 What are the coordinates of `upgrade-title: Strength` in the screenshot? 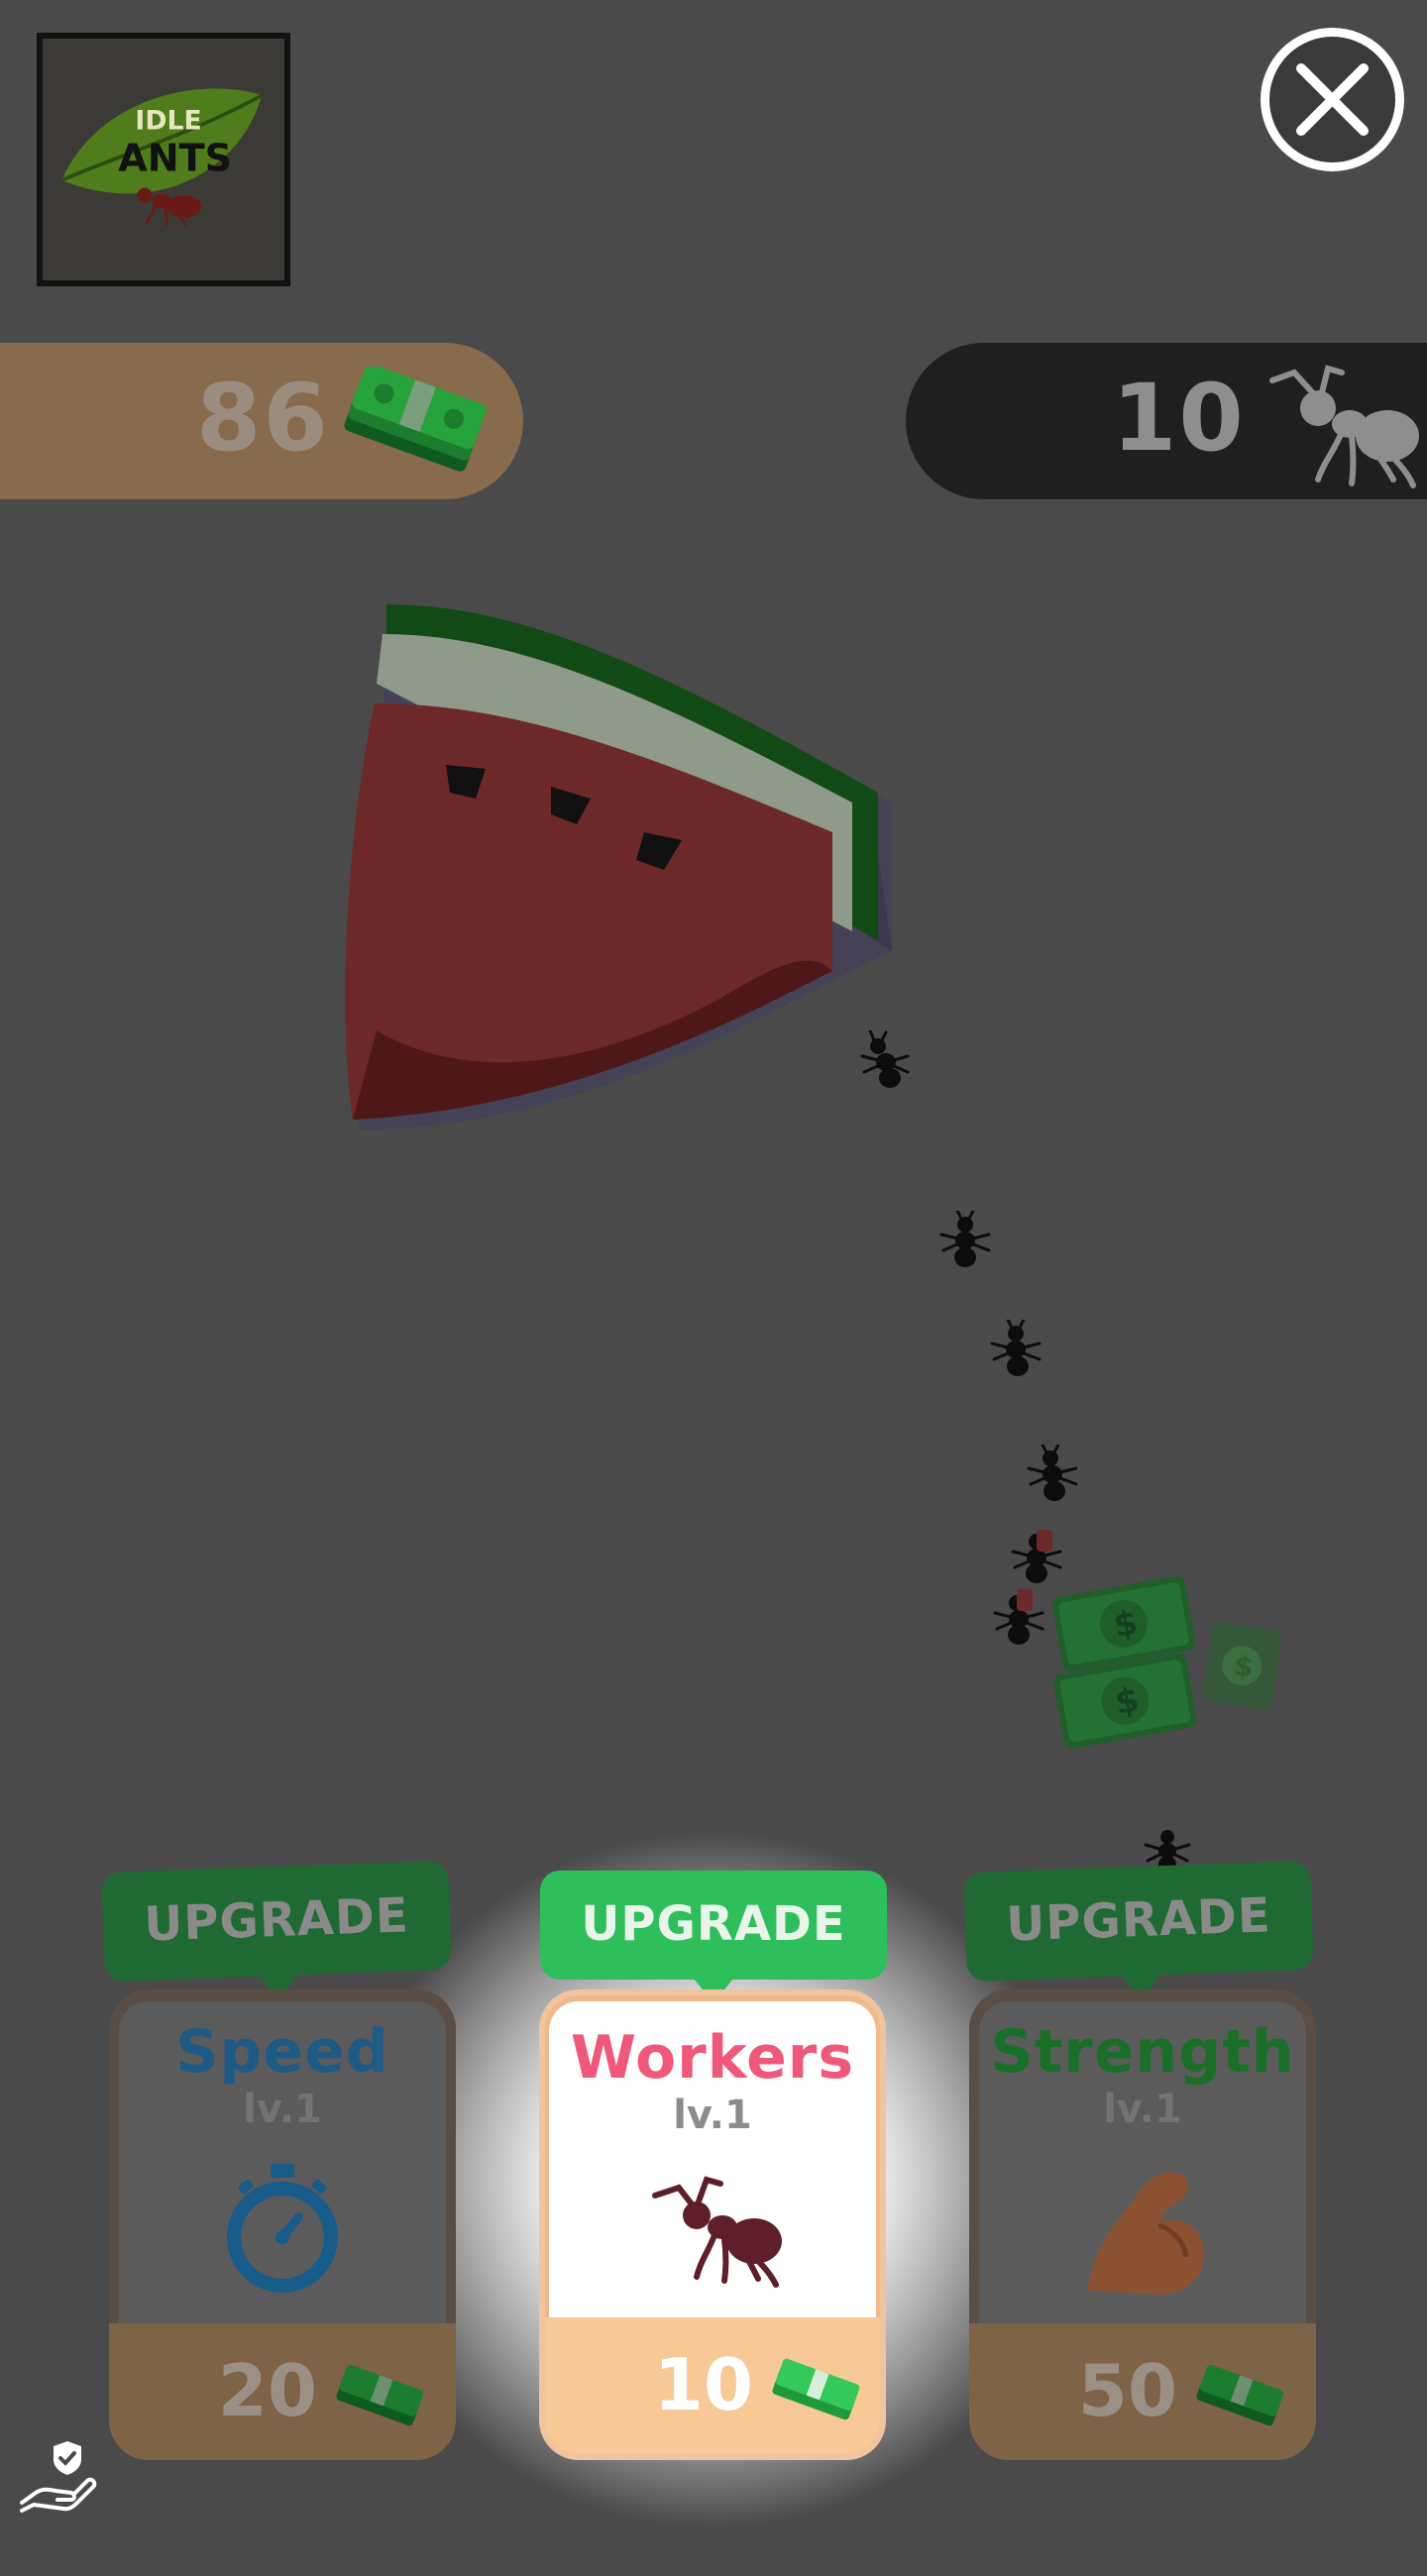 It's located at (1142, 2052).